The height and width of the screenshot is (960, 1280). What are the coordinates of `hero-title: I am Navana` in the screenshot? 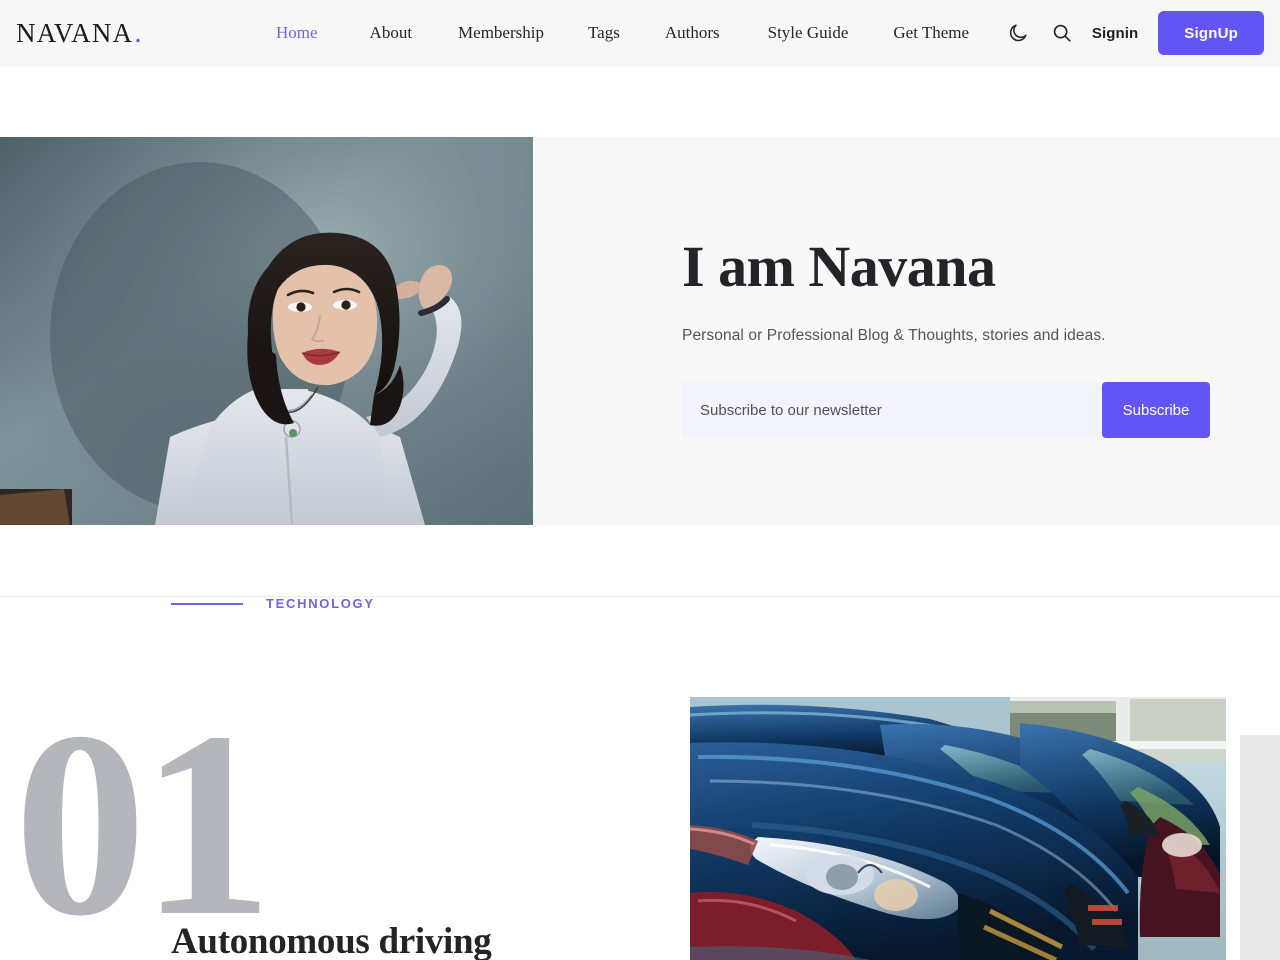 It's located at (839, 266).